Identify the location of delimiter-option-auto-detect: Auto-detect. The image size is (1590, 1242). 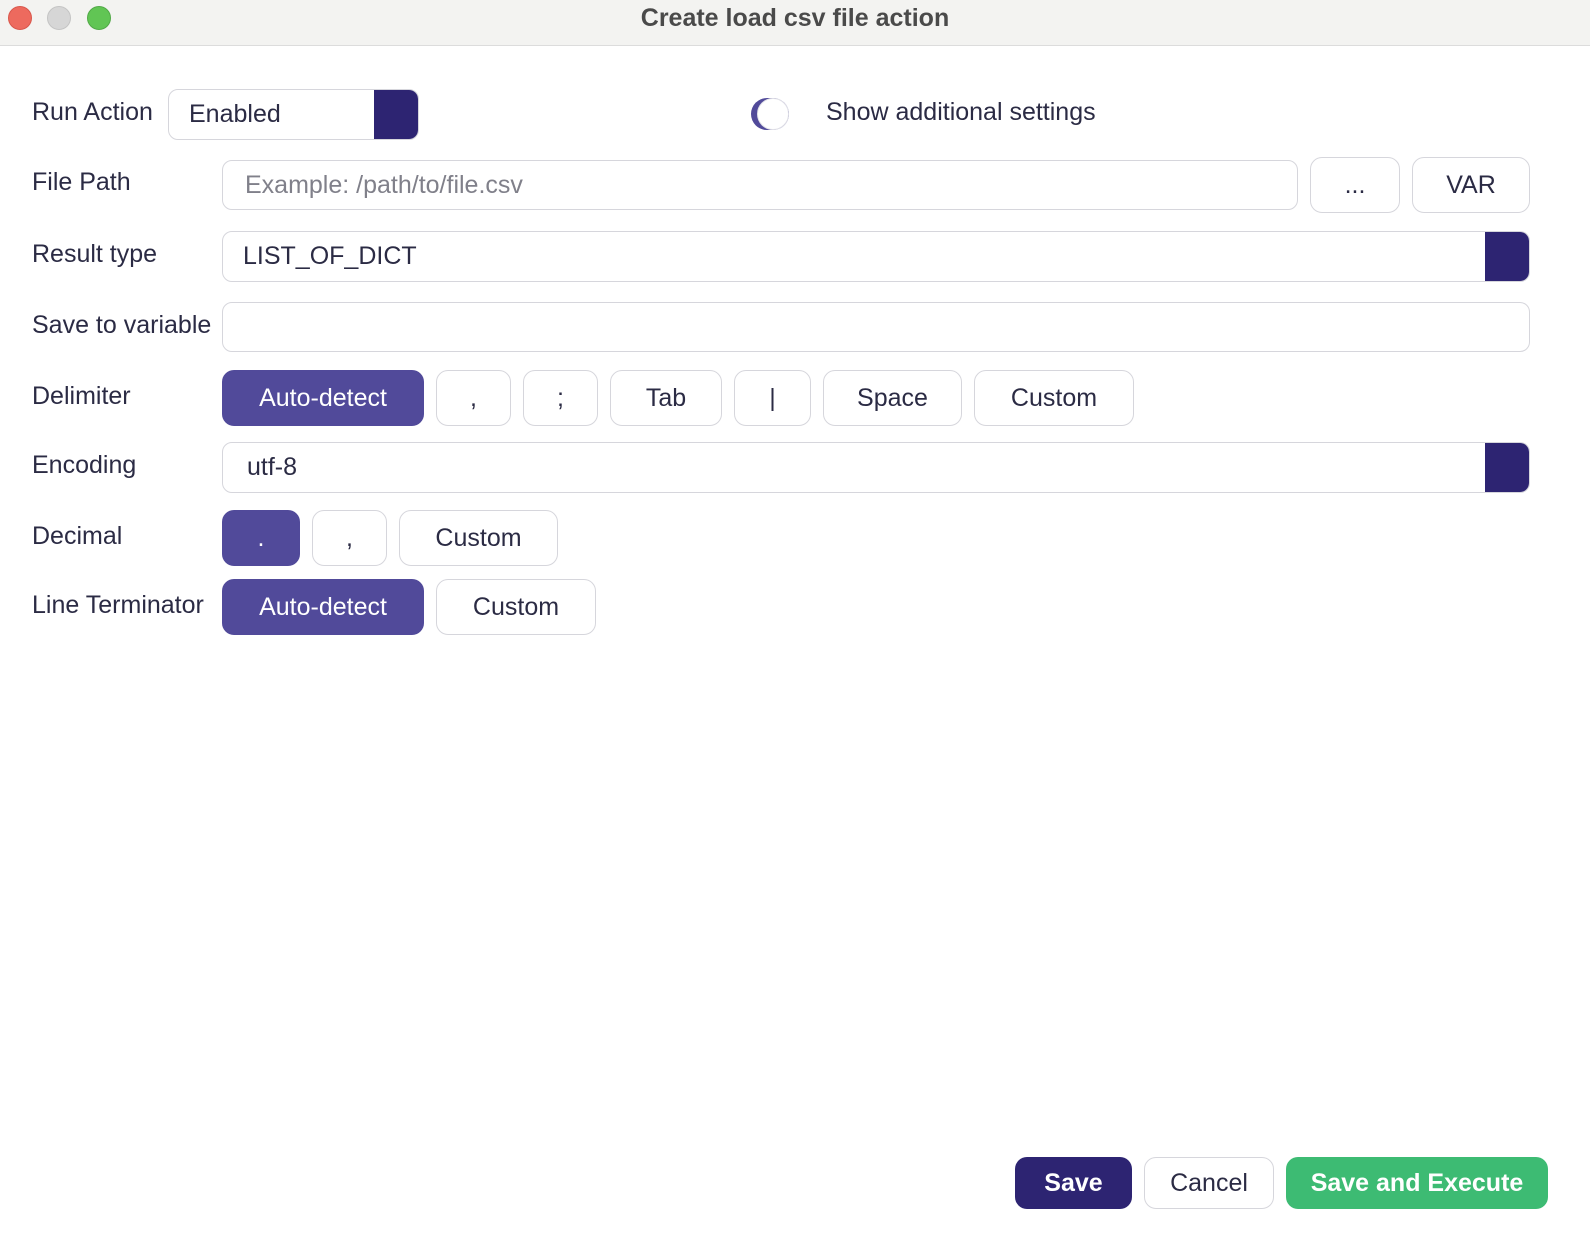
(323, 398).